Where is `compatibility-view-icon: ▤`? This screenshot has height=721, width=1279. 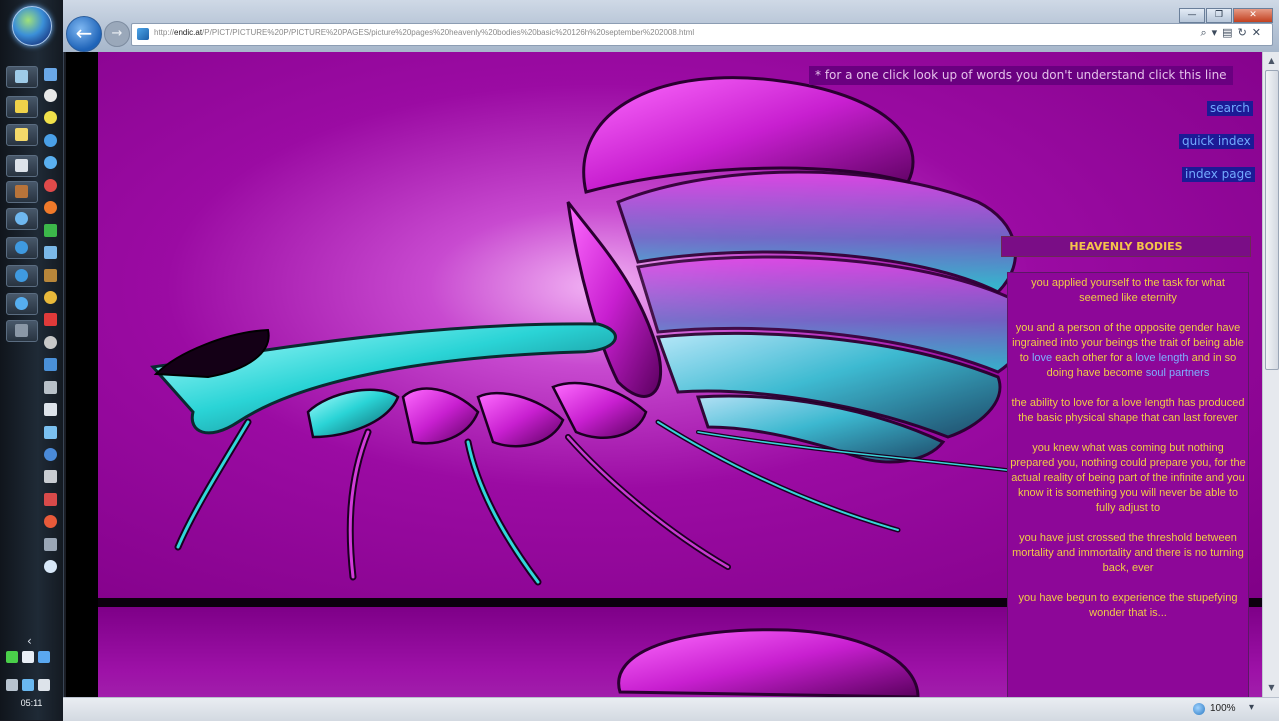 compatibility-view-icon: ▤ is located at coordinates (1229, 32).